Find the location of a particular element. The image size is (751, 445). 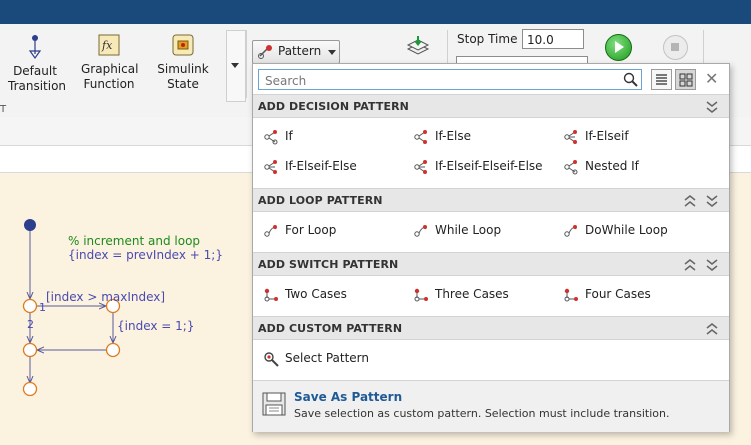

pattern-item-label: While Loop is located at coordinates (468, 230).